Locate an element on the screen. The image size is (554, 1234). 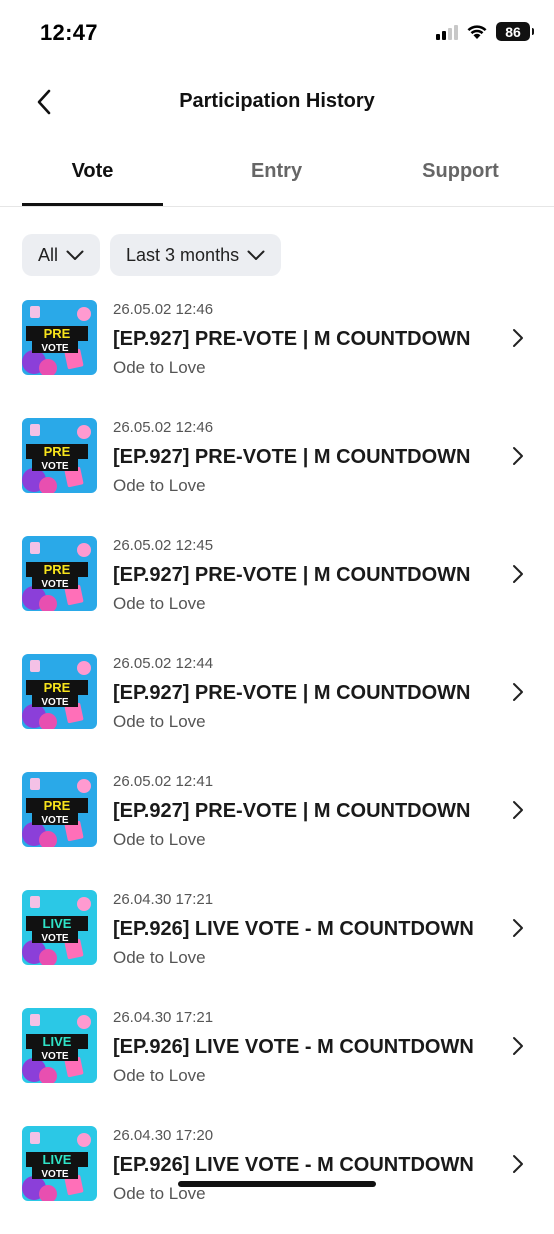
status-icons: 86 is located at coordinates (485, 31).